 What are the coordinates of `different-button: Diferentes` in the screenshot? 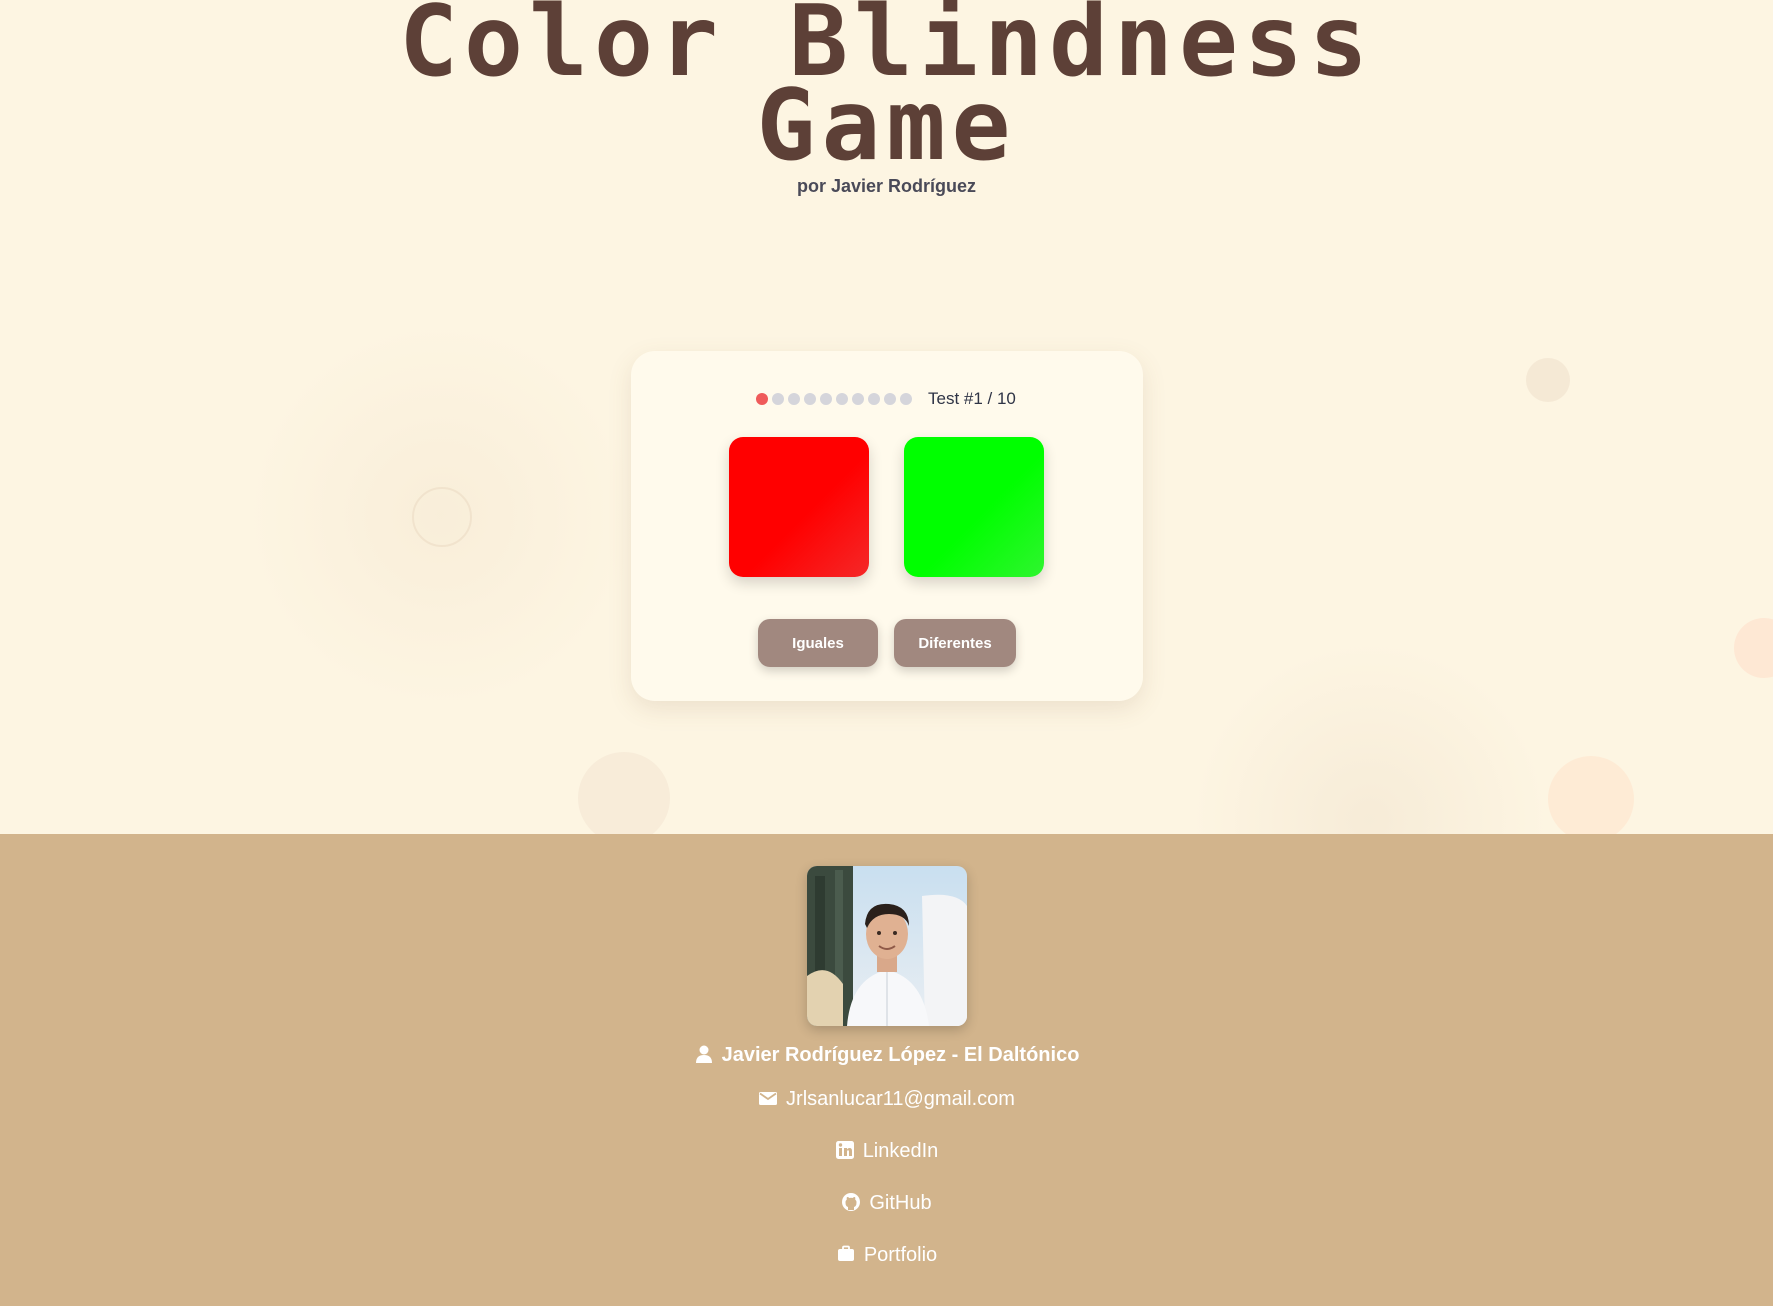 It's located at (955, 643).